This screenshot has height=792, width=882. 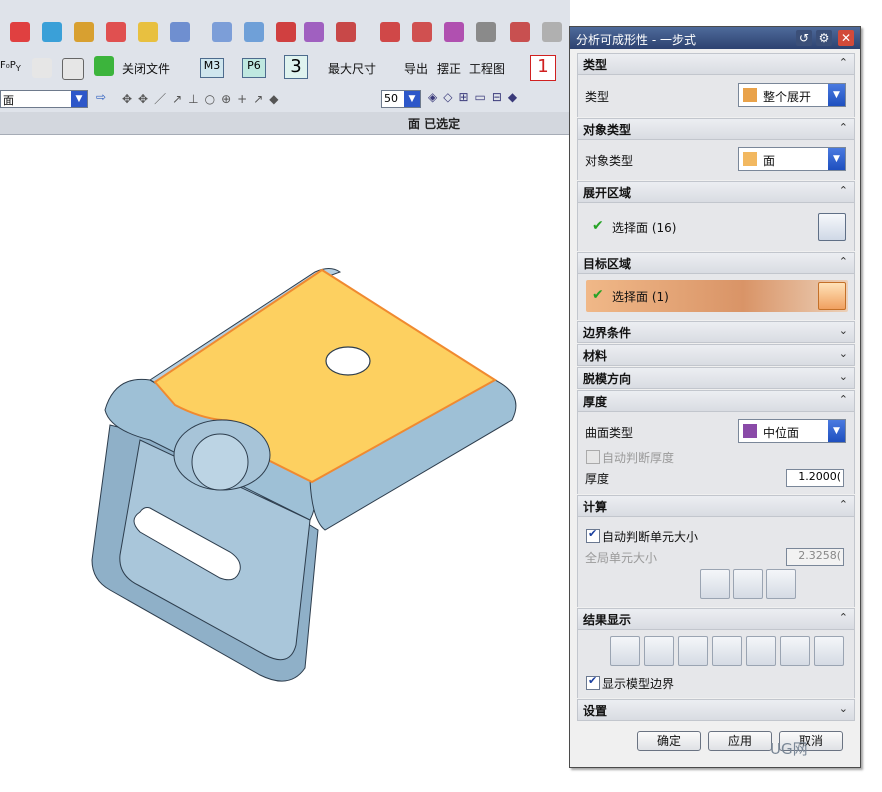 What do you see at coordinates (593, 682) in the screenshot?
I see `show-boundary-checkbox` at bounding box center [593, 682].